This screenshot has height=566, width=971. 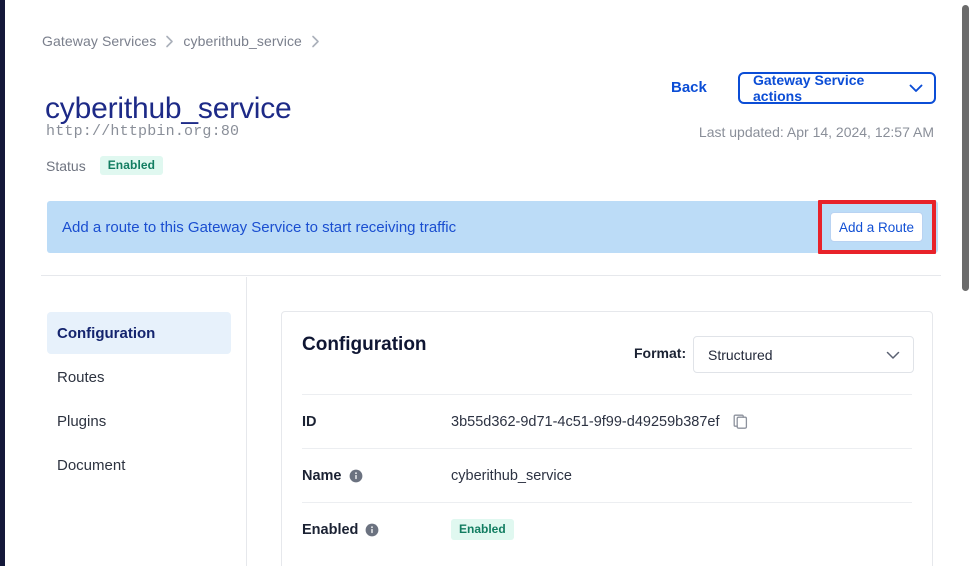 I want to click on field-value-id: 3b55d362-9d71-4c51-9f99-d49259b387ef, so click(x=599, y=422).